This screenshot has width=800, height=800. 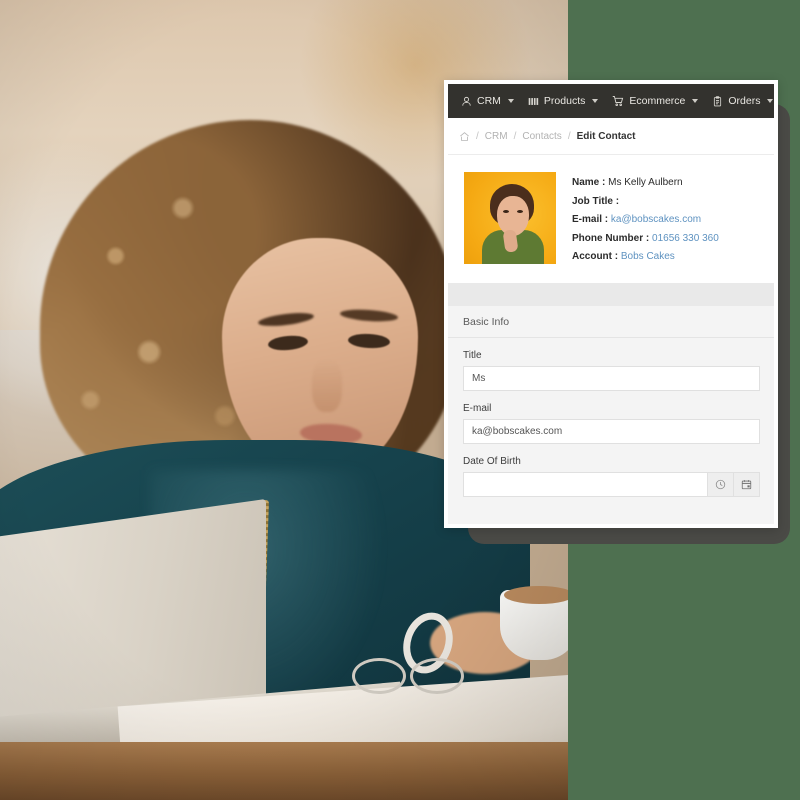 I want to click on field-email-label: E-mail, so click(x=477, y=408).